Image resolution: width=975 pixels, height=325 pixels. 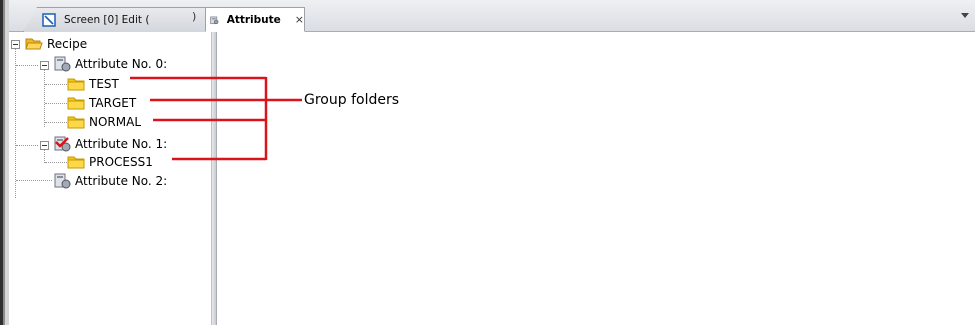 I want to click on tree-node-label: Recipe, so click(x=67, y=44).